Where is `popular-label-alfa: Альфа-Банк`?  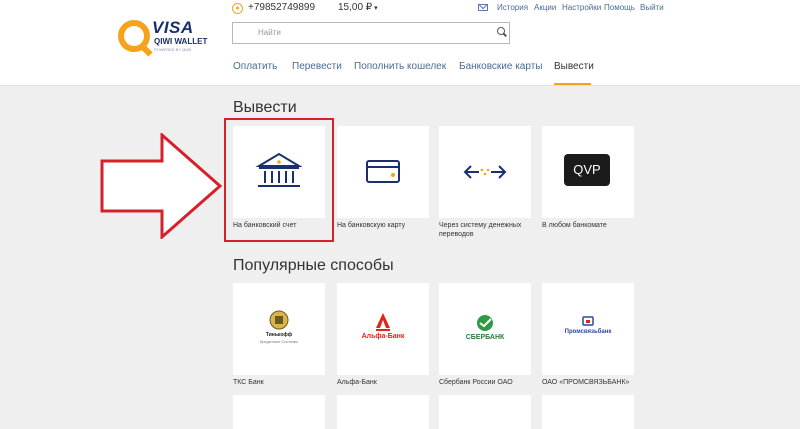 popular-label-alfa: Альфа-Банк is located at coordinates (357, 382).